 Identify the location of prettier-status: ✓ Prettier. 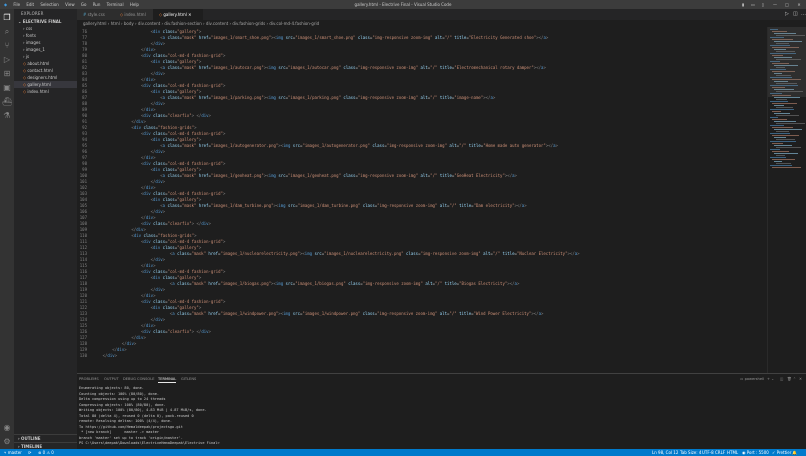
(781, 452).